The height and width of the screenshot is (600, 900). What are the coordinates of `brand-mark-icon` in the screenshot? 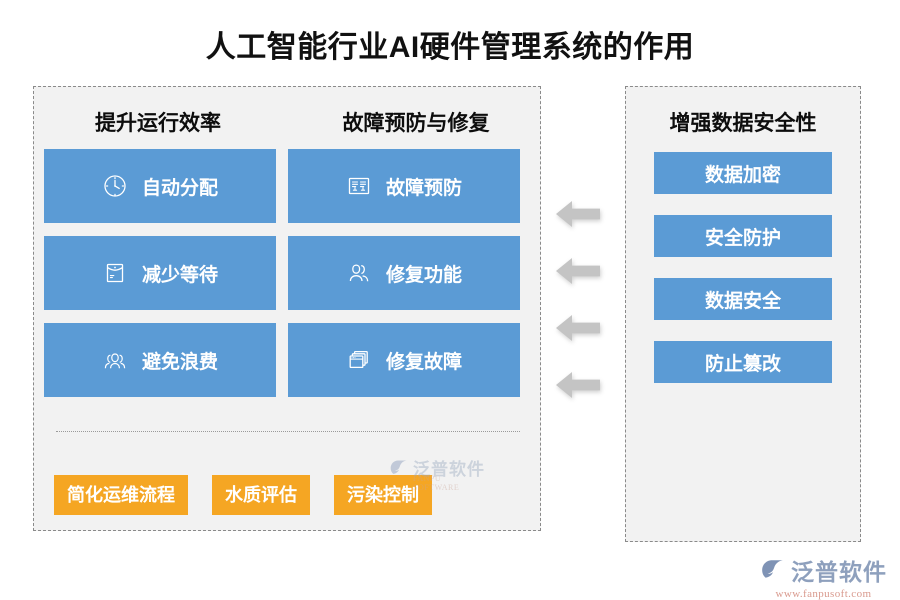 It's located at (772, 569).